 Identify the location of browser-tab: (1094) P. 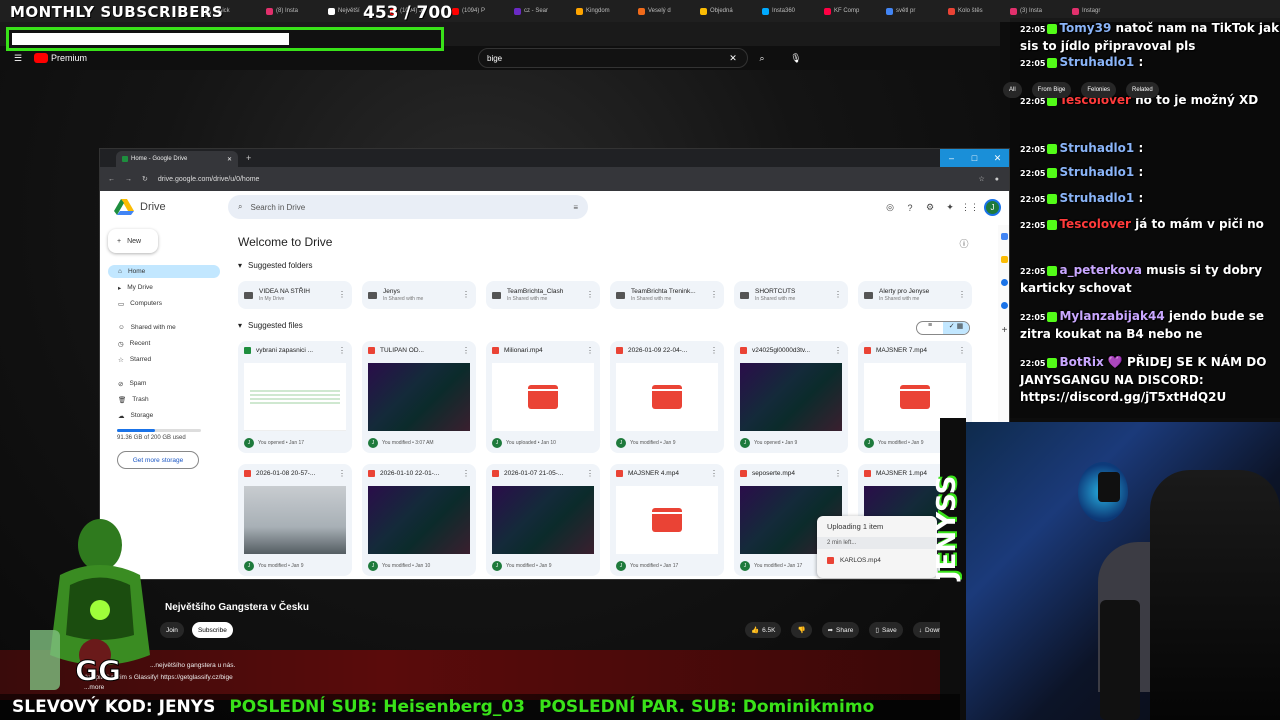
(477, 11).